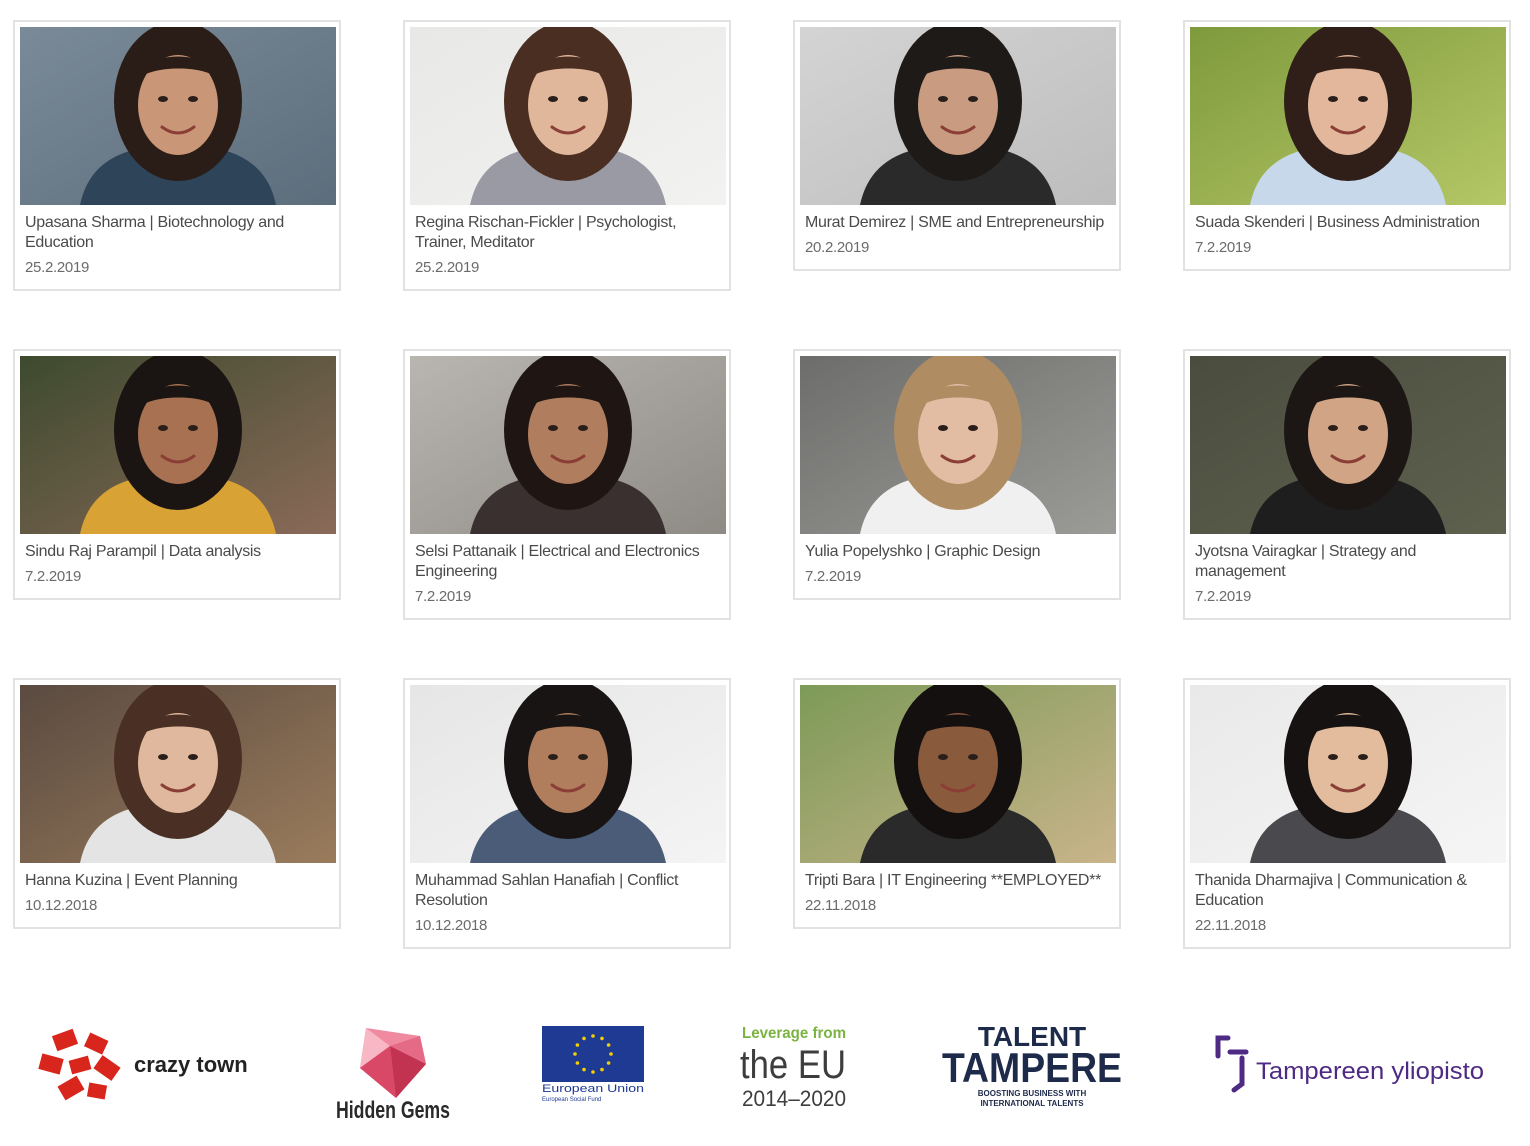  I want to click on crazy-town-logo-text: crazy town, so click(191, 1064).